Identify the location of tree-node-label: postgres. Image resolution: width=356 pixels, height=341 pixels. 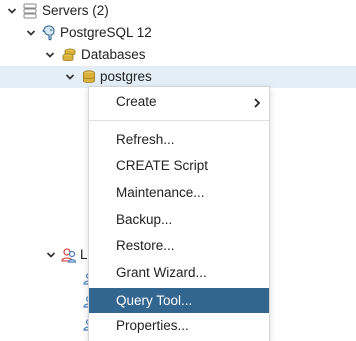
(126, 76).